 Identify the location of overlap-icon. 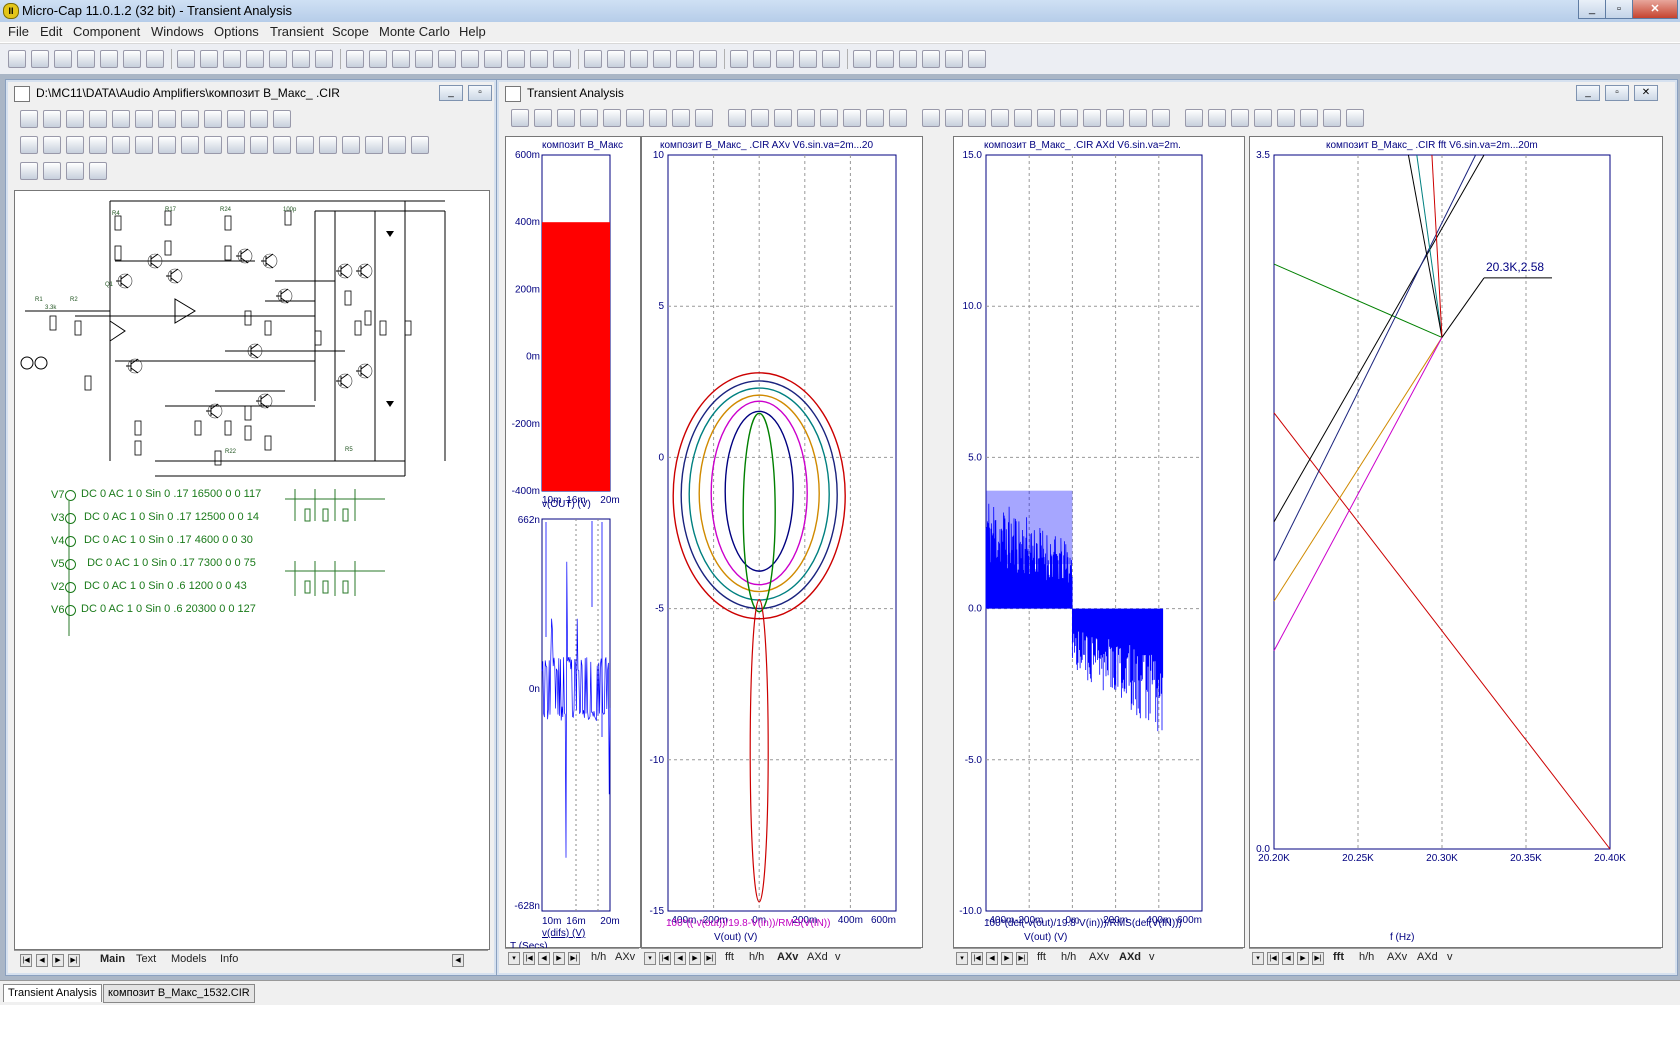
(662, 59).